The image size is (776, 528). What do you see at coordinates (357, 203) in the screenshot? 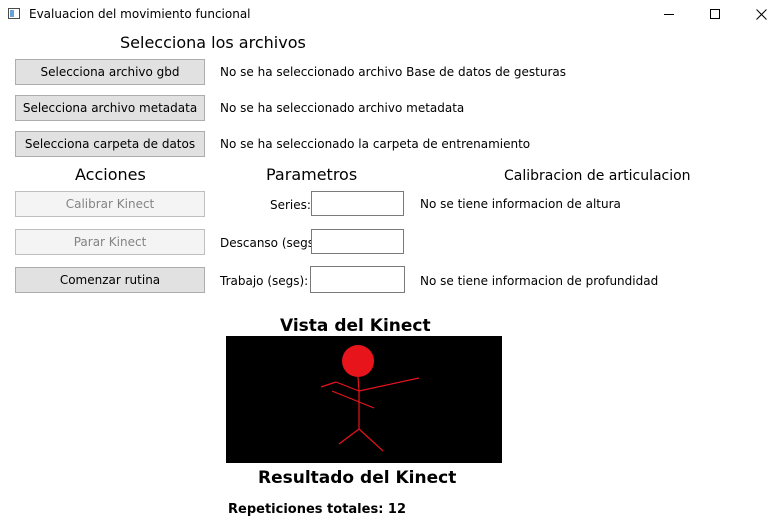
I see `series-input` at bounding box center [357, 203].